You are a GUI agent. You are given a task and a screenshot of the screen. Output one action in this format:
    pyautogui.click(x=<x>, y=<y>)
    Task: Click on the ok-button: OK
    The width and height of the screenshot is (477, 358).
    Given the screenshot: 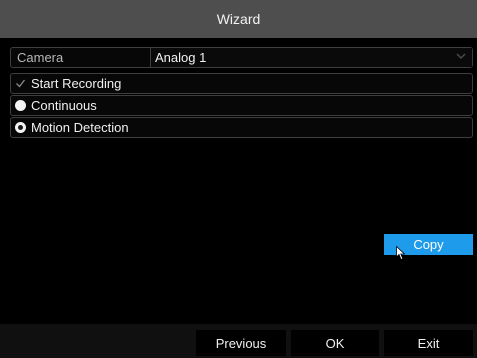 What is the action you would take?
    pyautogui.click(x=335, y=343)
    